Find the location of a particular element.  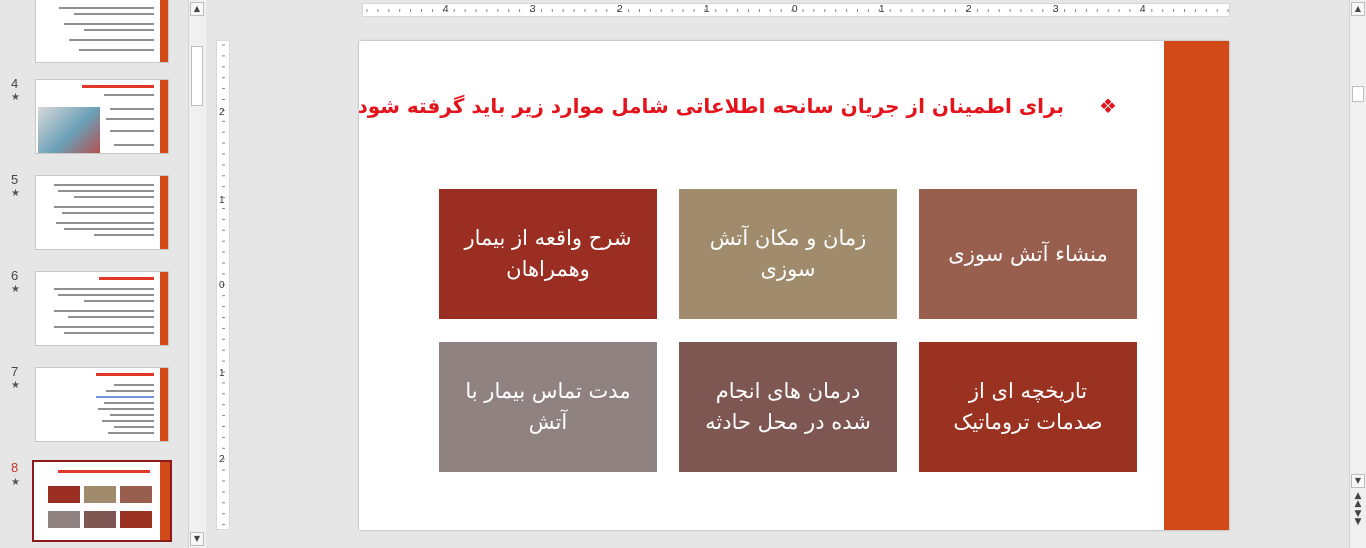

box-label: مدت تماس بیمار با آتش is located at coordinates (548, 406).